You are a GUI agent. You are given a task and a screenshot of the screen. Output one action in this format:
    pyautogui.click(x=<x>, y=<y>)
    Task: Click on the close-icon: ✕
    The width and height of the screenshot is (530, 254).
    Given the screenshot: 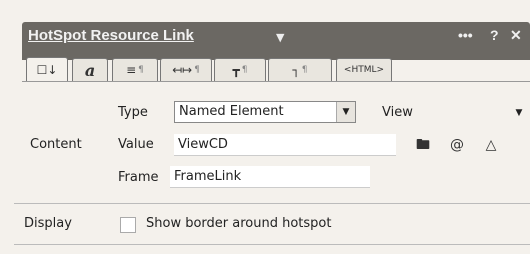 What is the action you would take?
    pyautogui.click(x=516, y=35)
    